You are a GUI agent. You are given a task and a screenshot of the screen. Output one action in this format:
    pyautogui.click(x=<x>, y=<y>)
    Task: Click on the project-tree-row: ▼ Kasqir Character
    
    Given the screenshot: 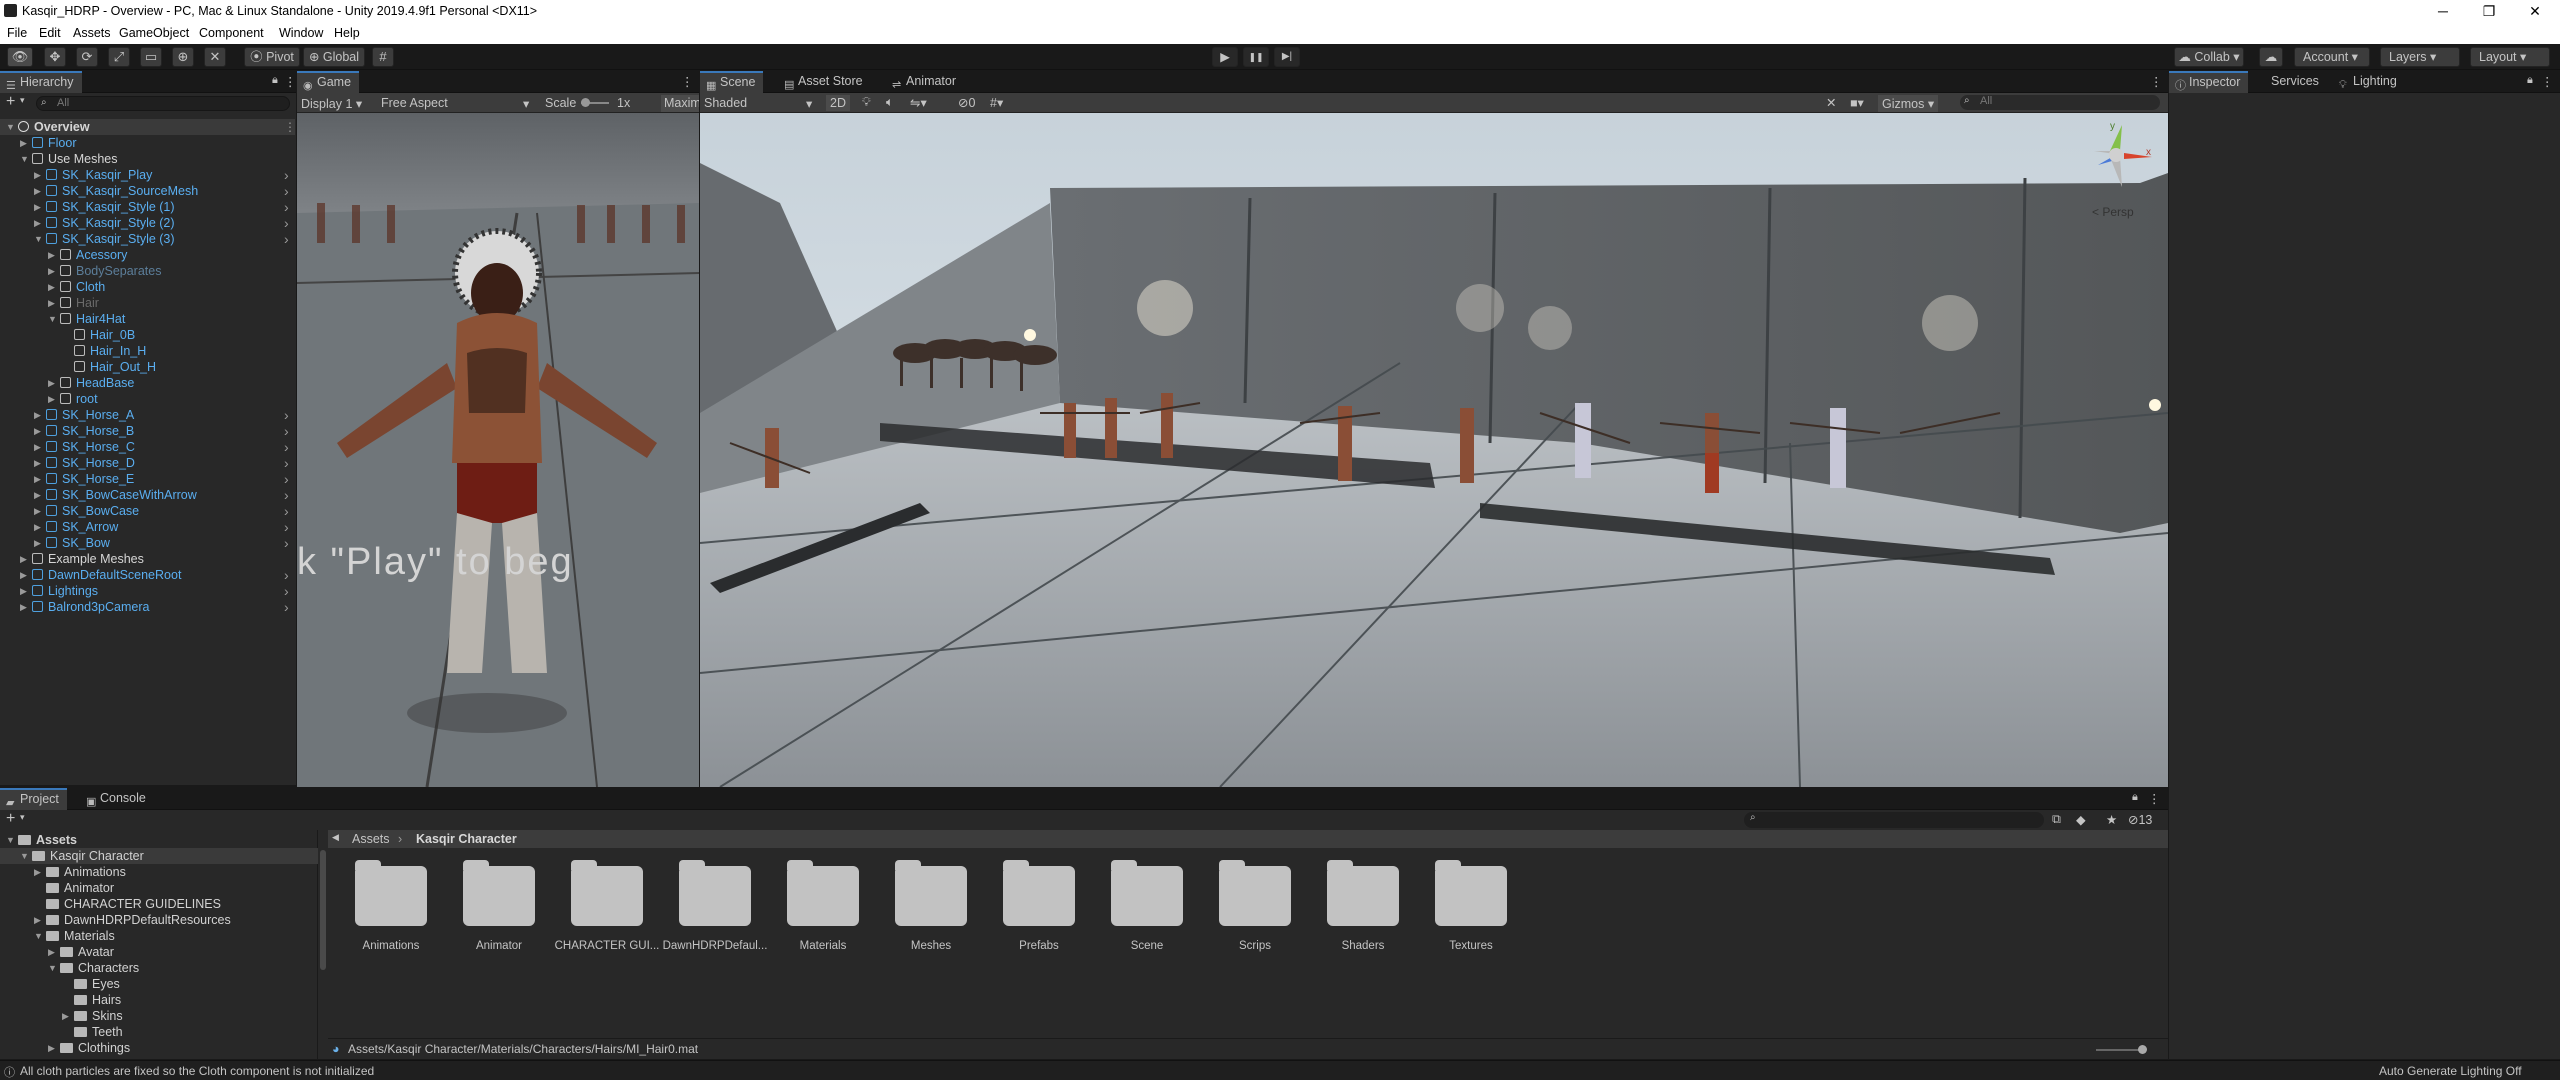 What is the action you would take?
    pyautogui.click(x=159, y=856)
    